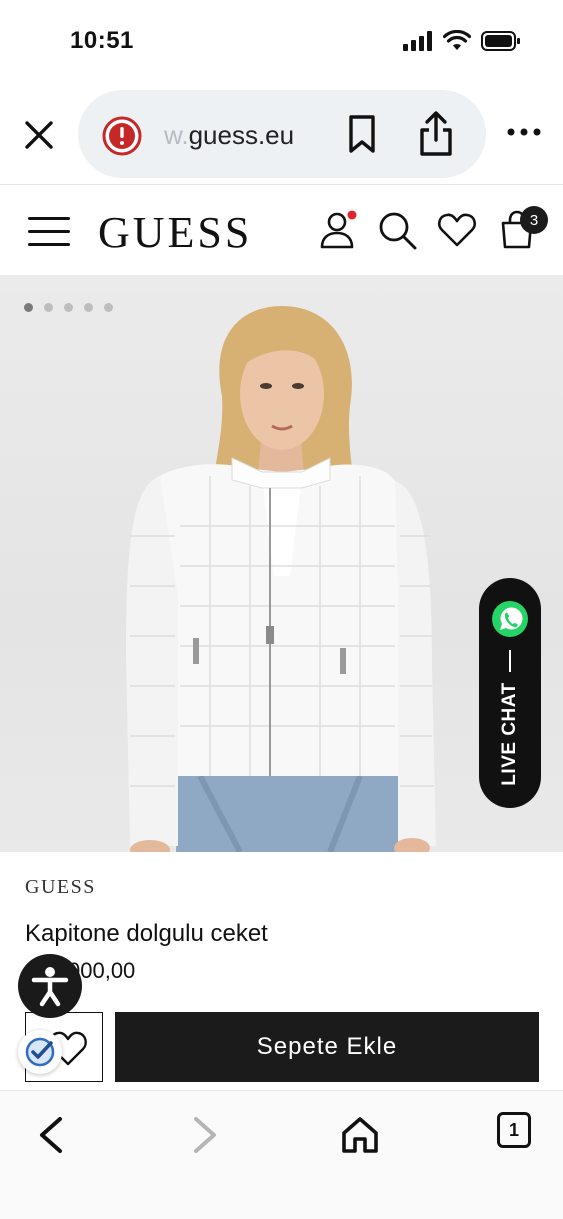 Image resolution: width=563 pixels, height=1219 pixels. Describe the element at coordinates (457, 40) in the screenshot. I see `wifi-icon` at that location.